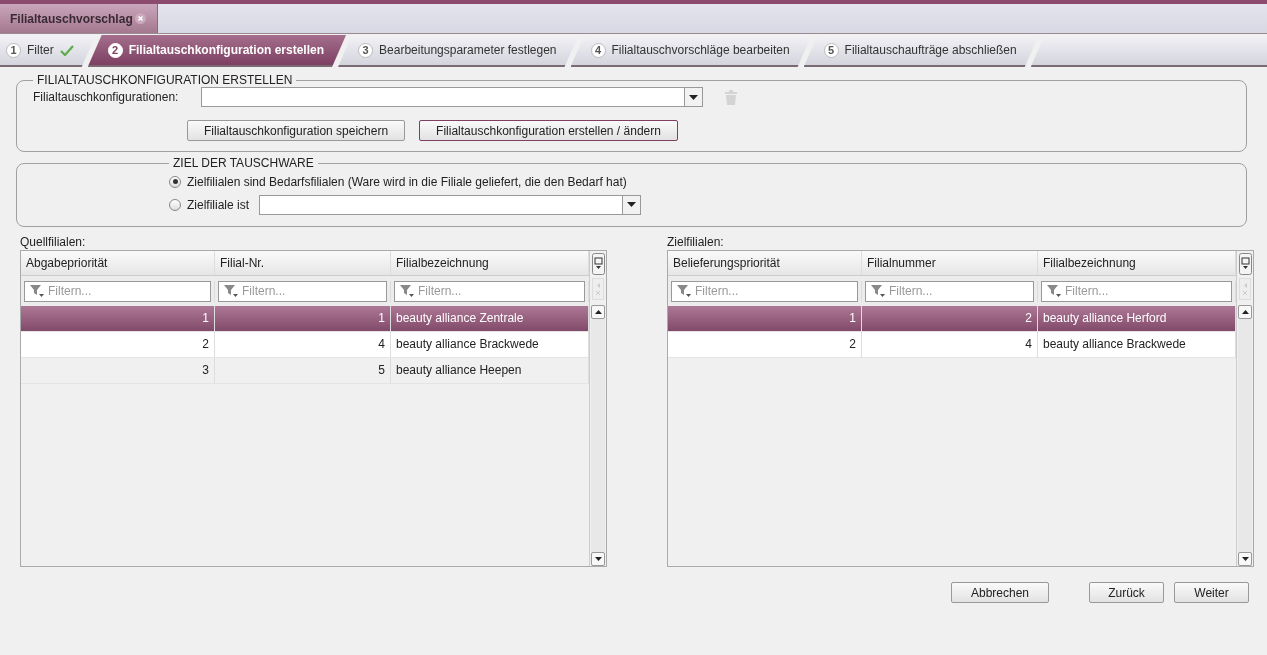 The width and height of the screenshot is (1267, 655). Describe the element at coordinates (458, 51) in the screenshot. I see `wizard-step: 3 Bearbeitungsparameter festlegen` at that location.